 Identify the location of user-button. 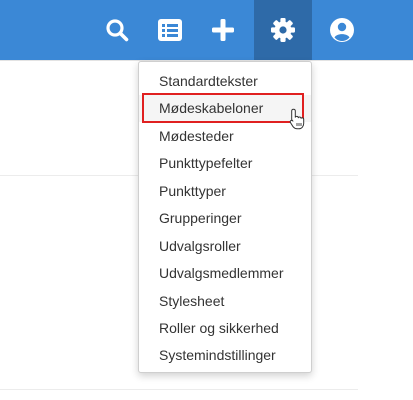
(342, 30).